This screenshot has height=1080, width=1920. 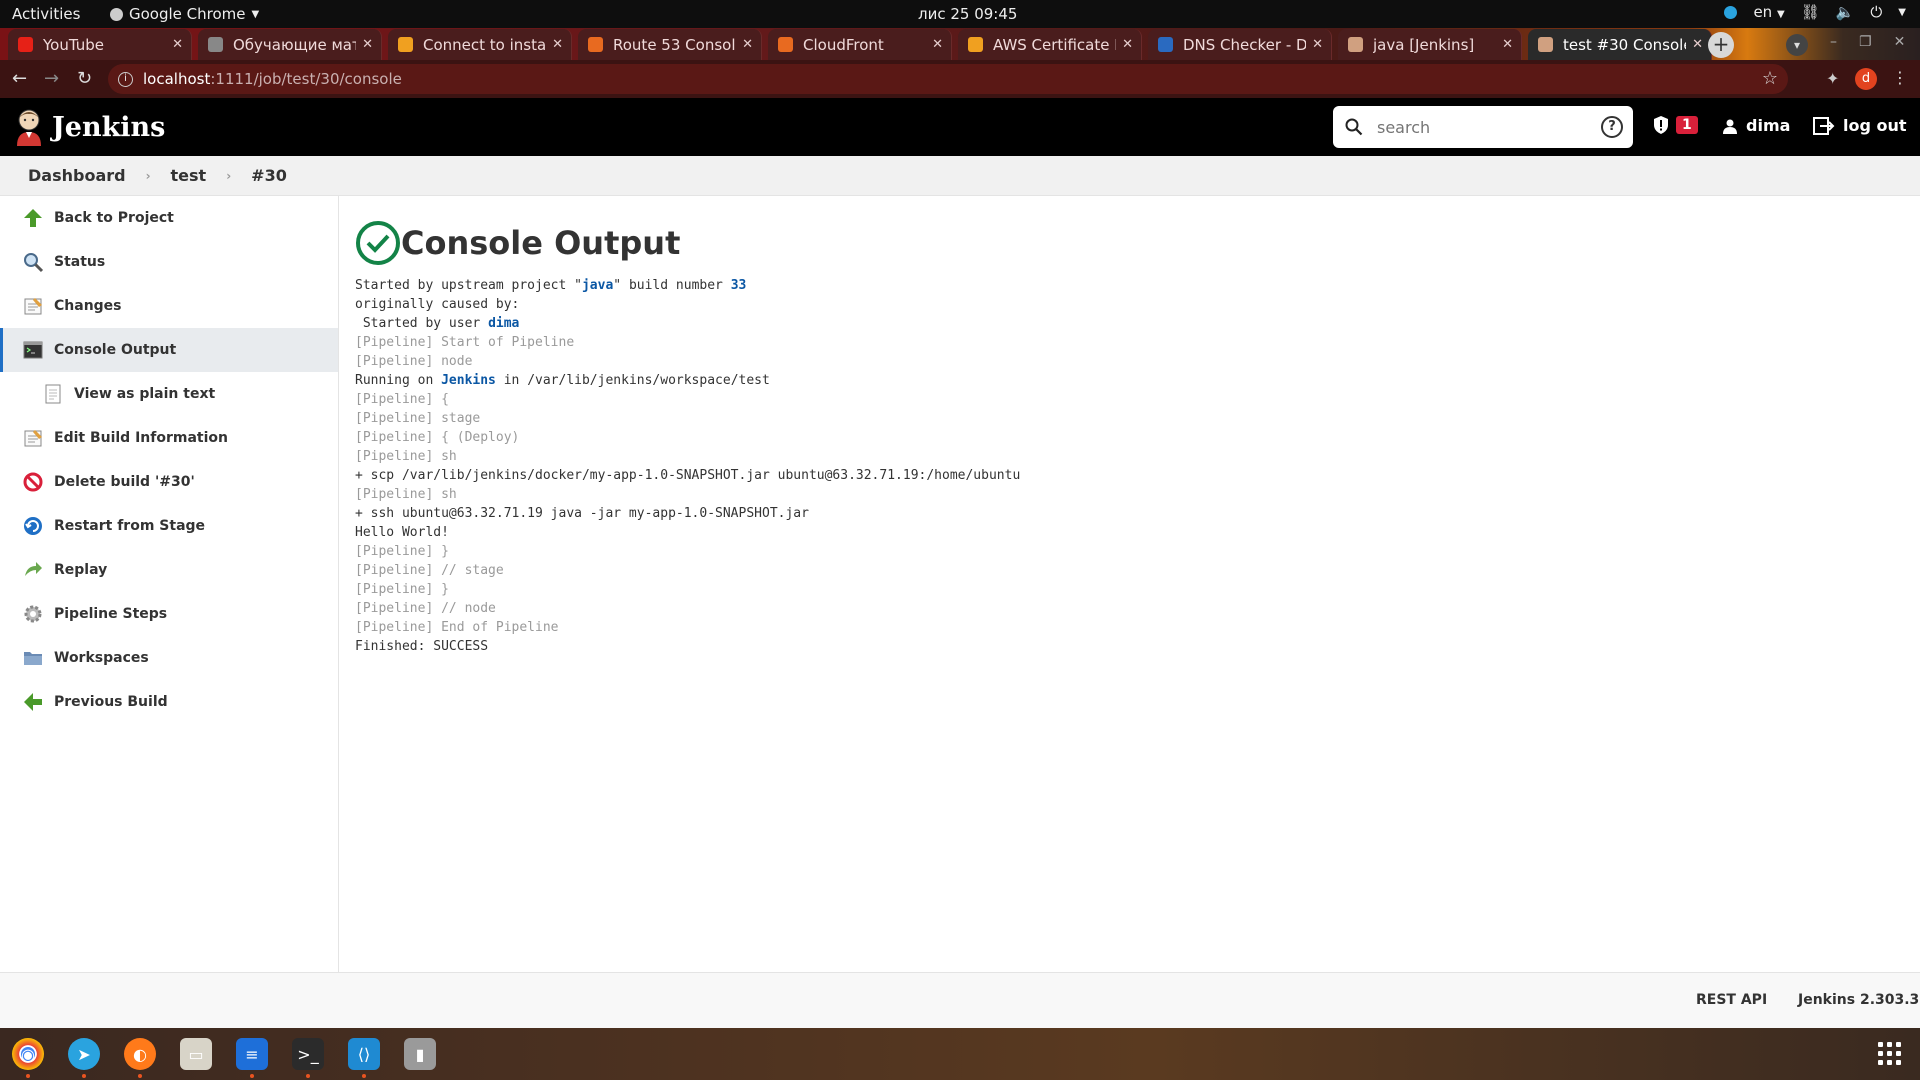 What do you see at coordinates (184, 14) in the screenshot?
I see `app-menu: Google Chrome ▼` at bounding box center [184, 14].